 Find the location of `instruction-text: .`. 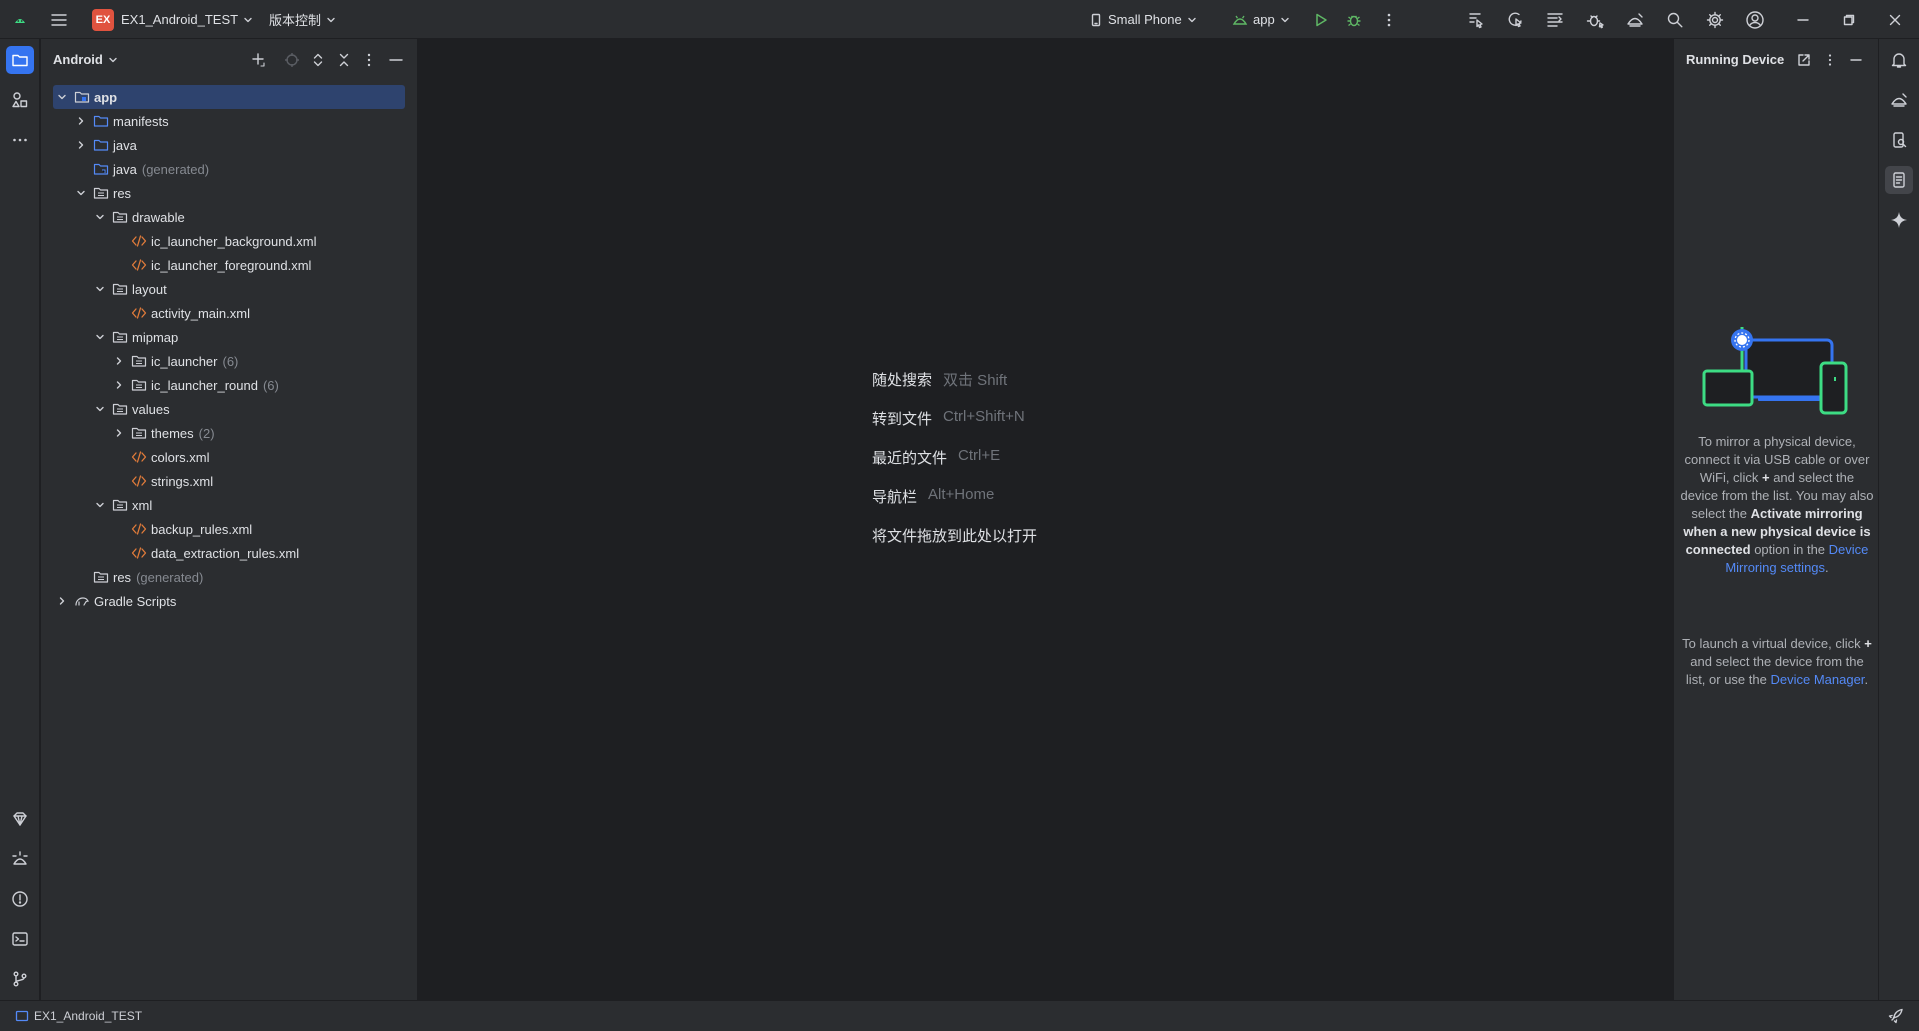

instruction-text: . is located at coordinates (1866, 679).